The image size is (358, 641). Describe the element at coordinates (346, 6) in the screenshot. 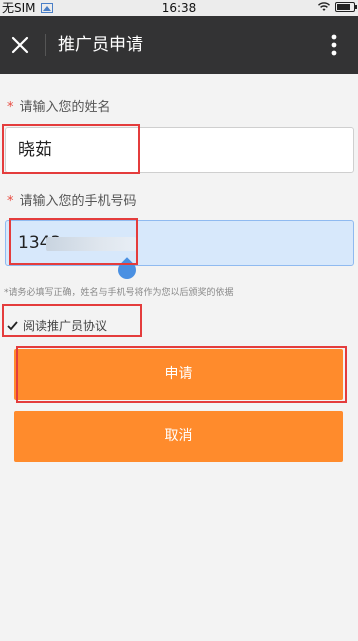

I see `battery-icon` at that location.